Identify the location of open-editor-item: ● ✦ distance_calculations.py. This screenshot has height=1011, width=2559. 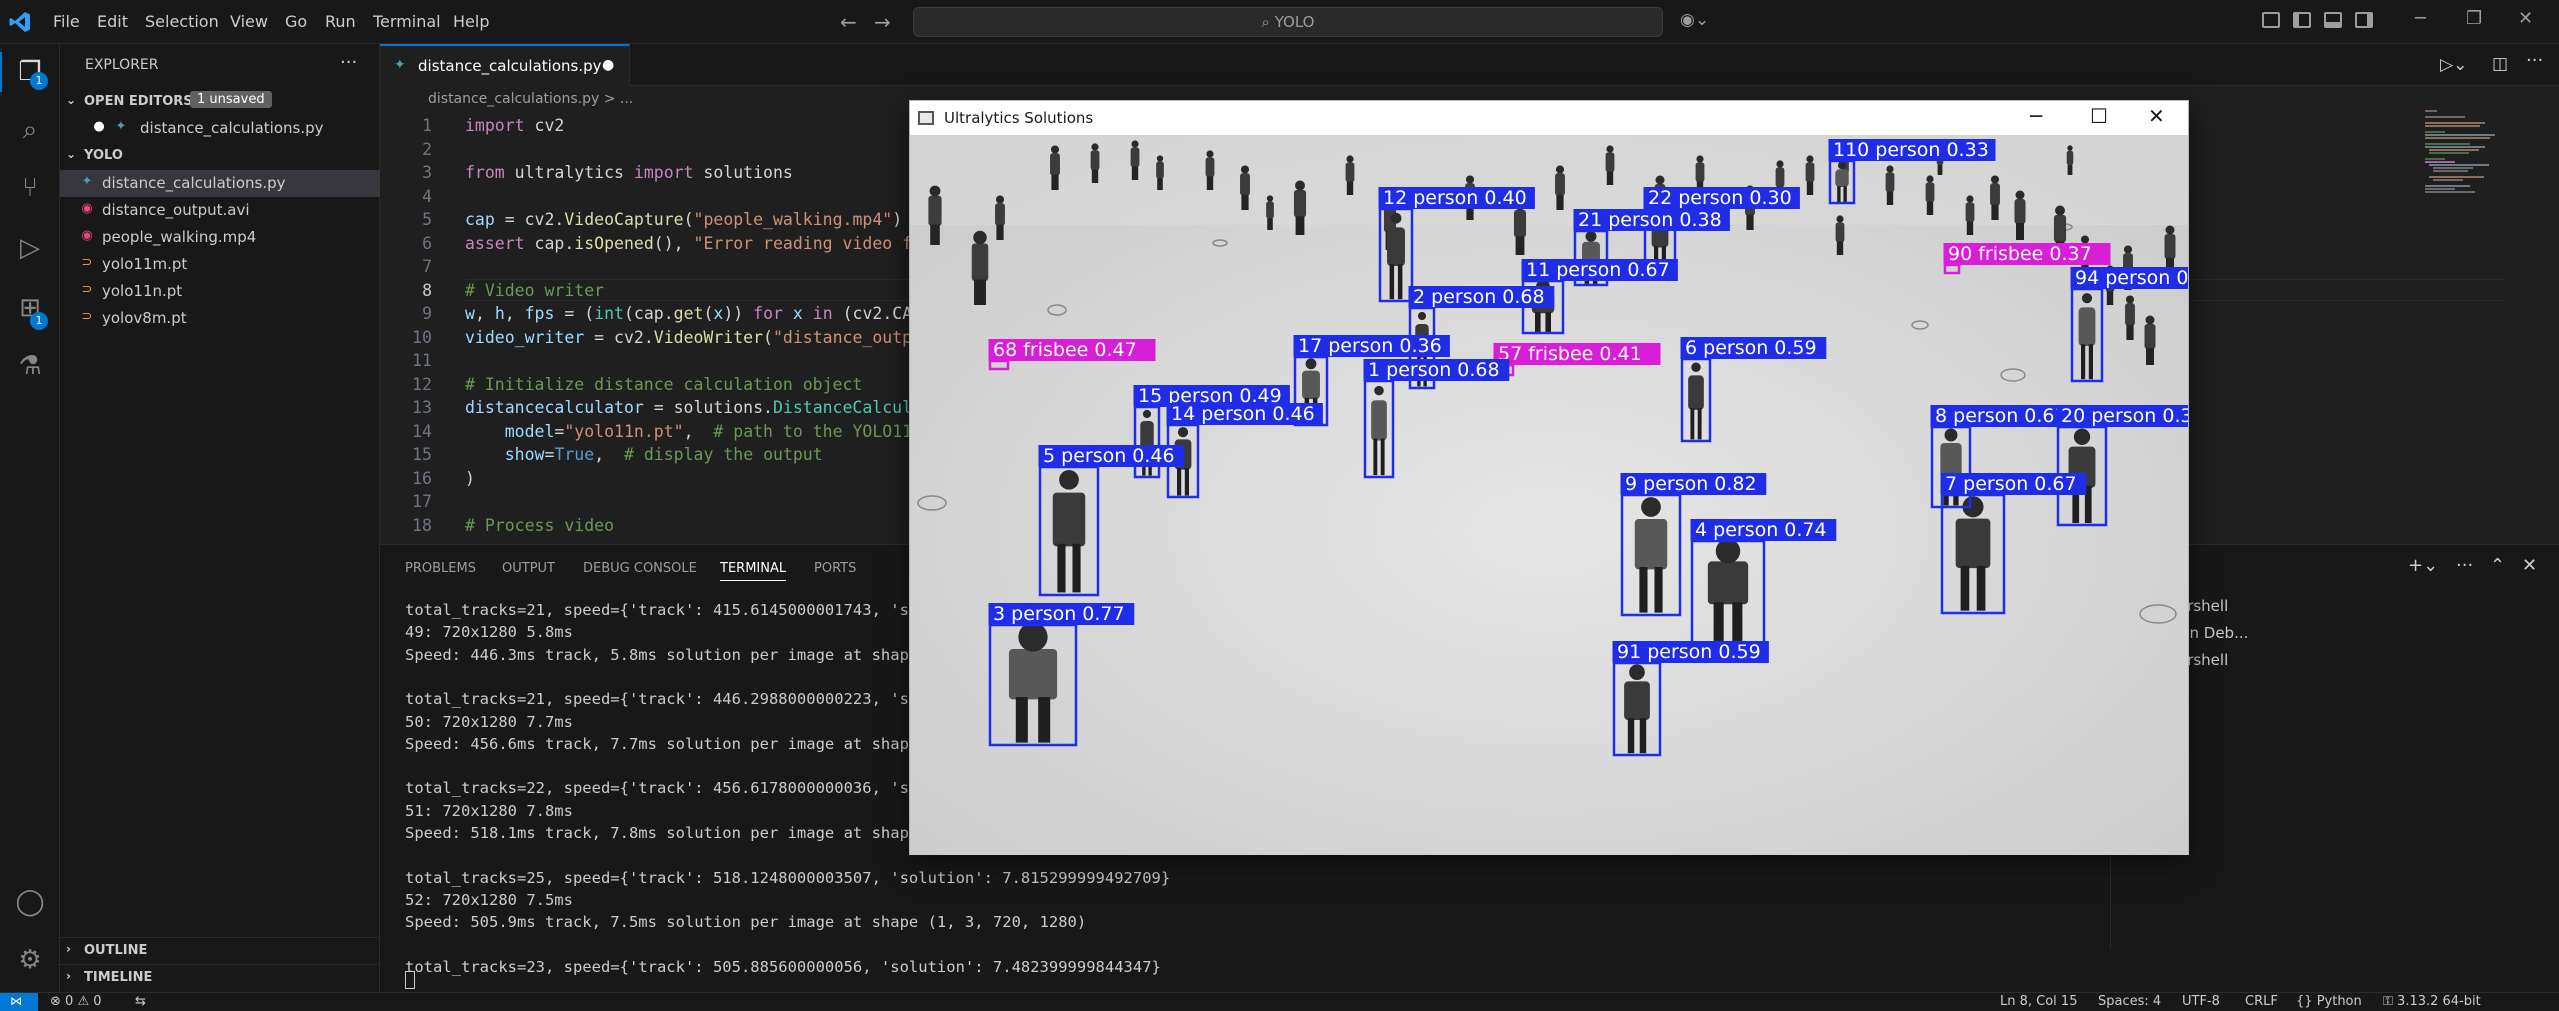
(220, 128).